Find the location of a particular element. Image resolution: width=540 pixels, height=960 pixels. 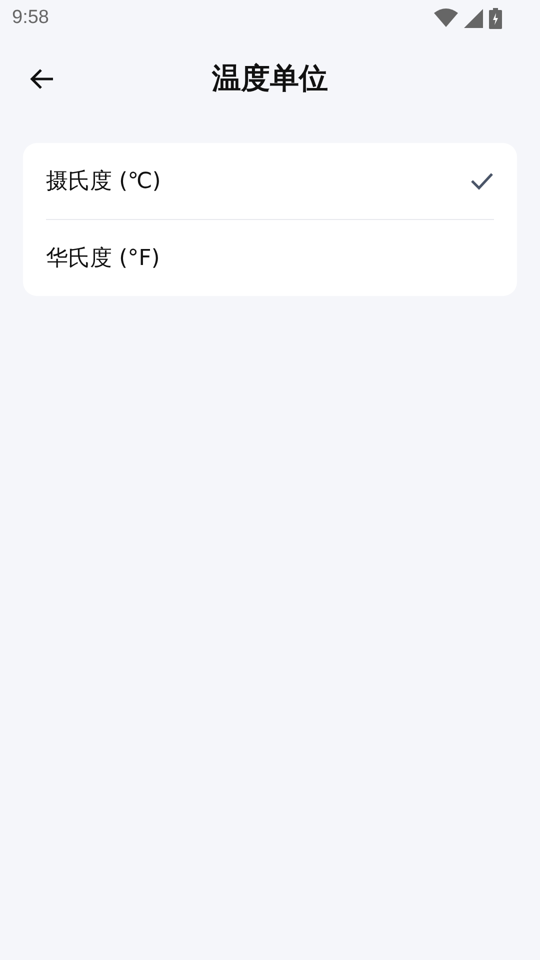

option-label: 华氏度 (°F) is located at coordinates (103, 259).